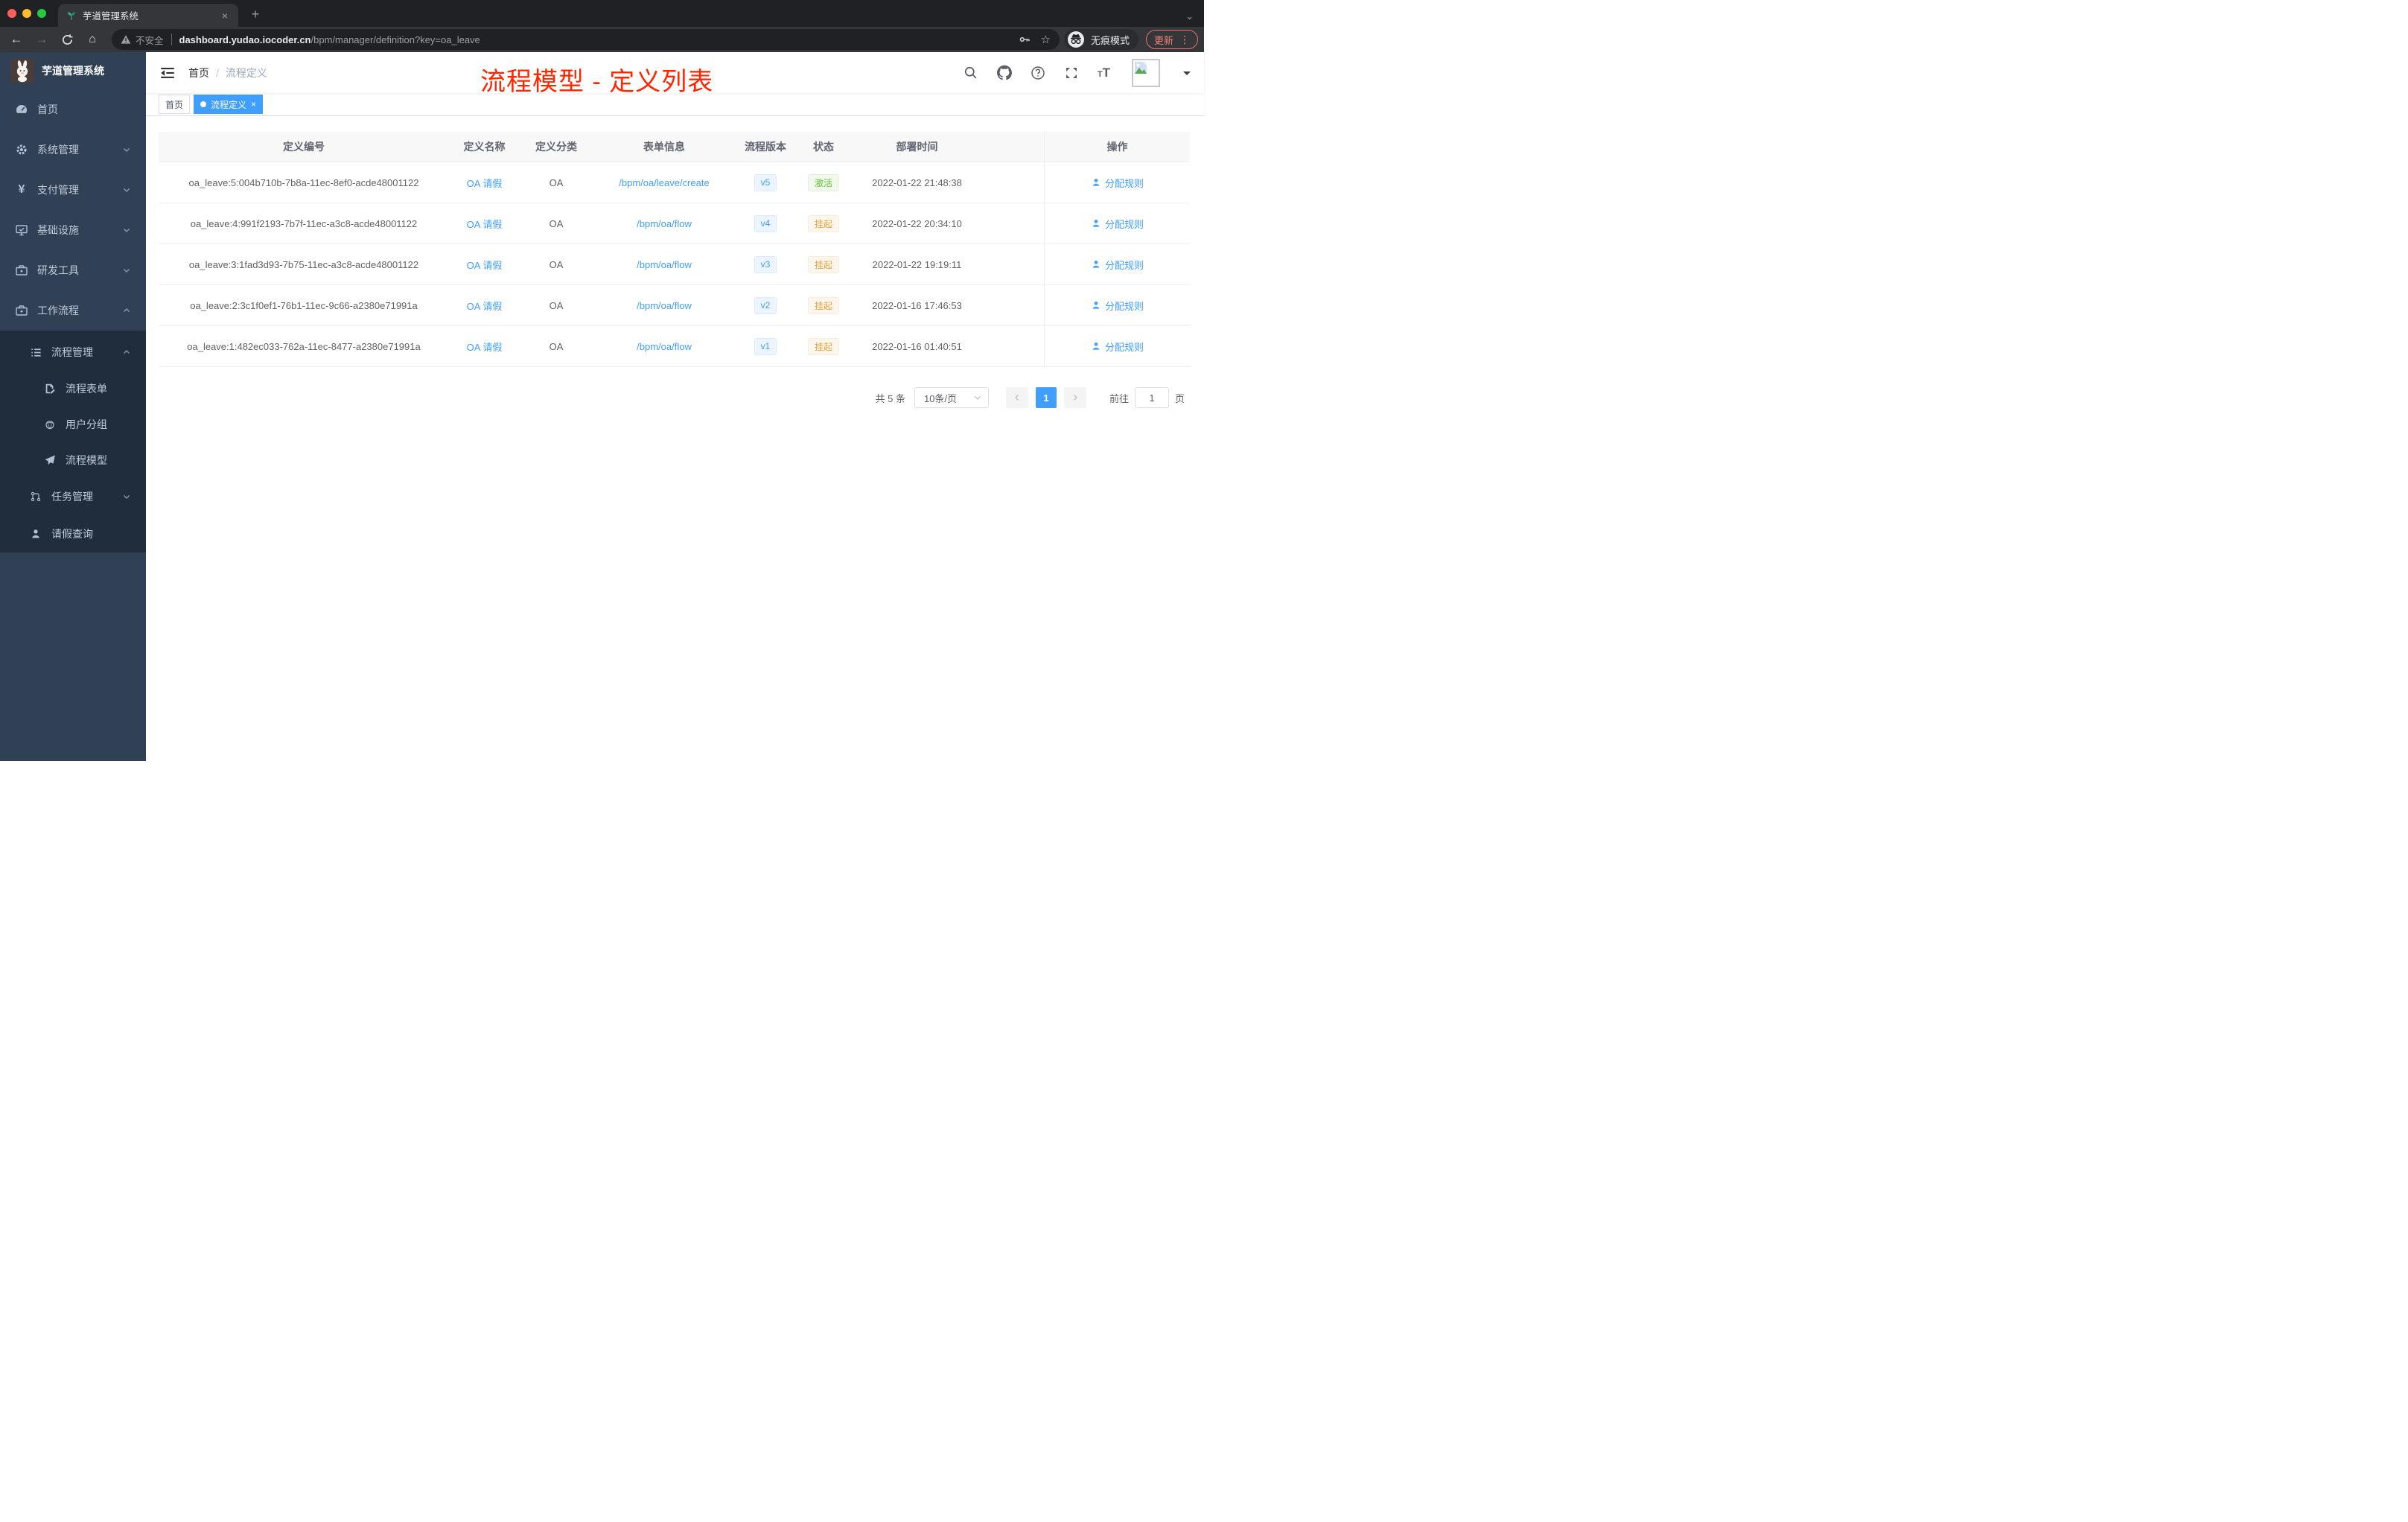  I want to click on password-key-icon, so click(1025, 39).